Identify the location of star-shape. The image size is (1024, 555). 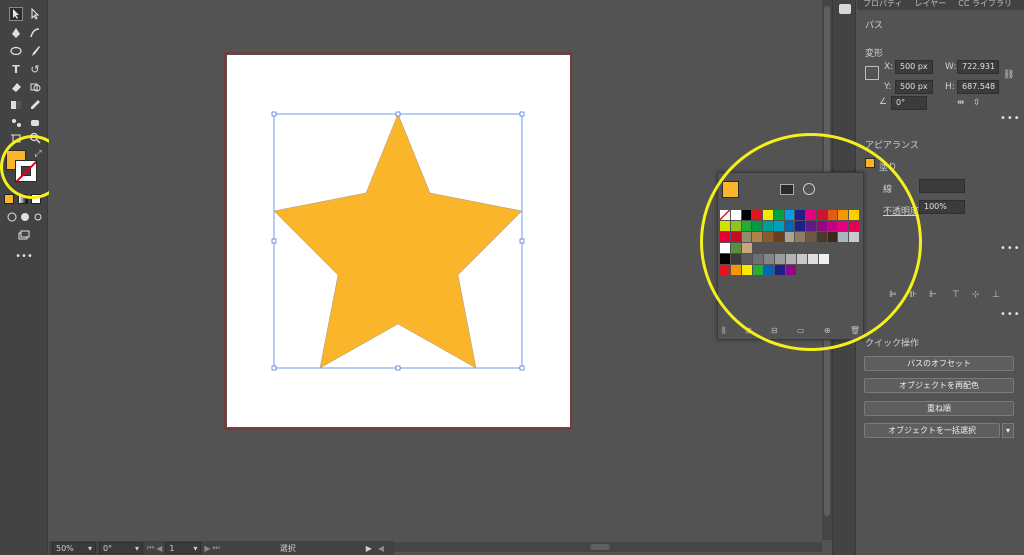
(398, 241).